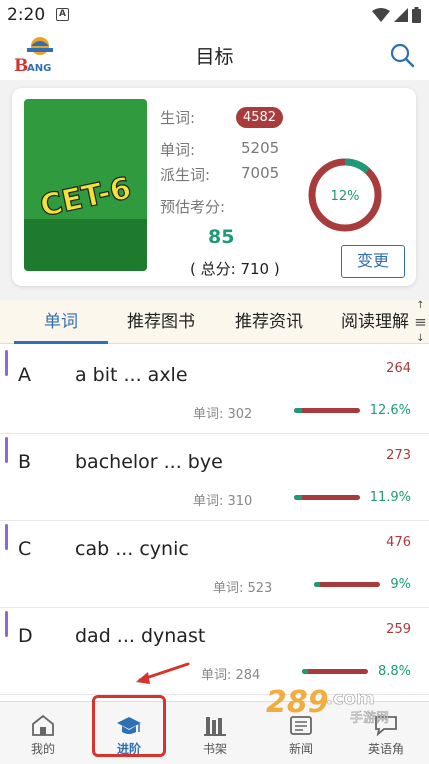  Describe the element at coordinates (300, 749) in the screenshot. I see `nav-label: 新闻` at that location.